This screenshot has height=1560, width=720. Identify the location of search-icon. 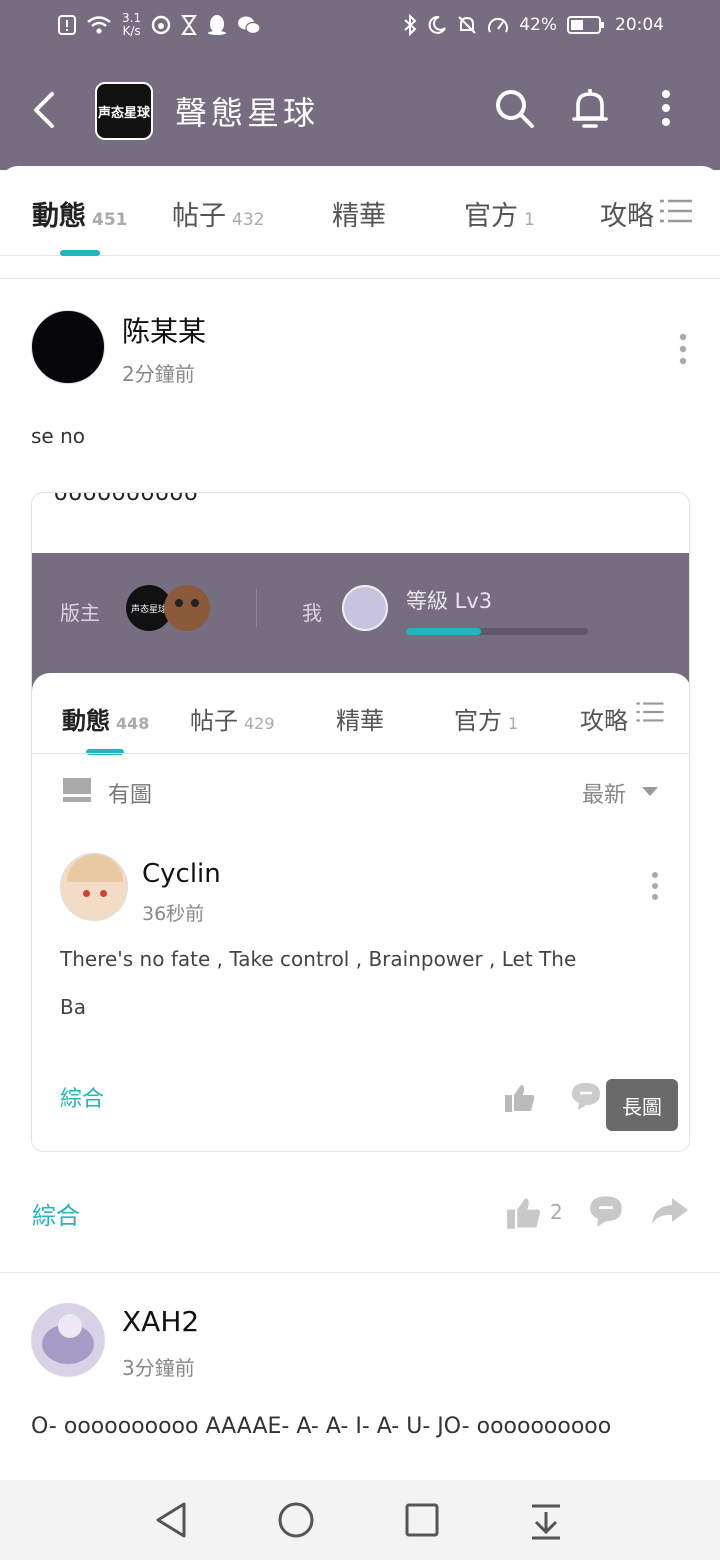
(514, 108).